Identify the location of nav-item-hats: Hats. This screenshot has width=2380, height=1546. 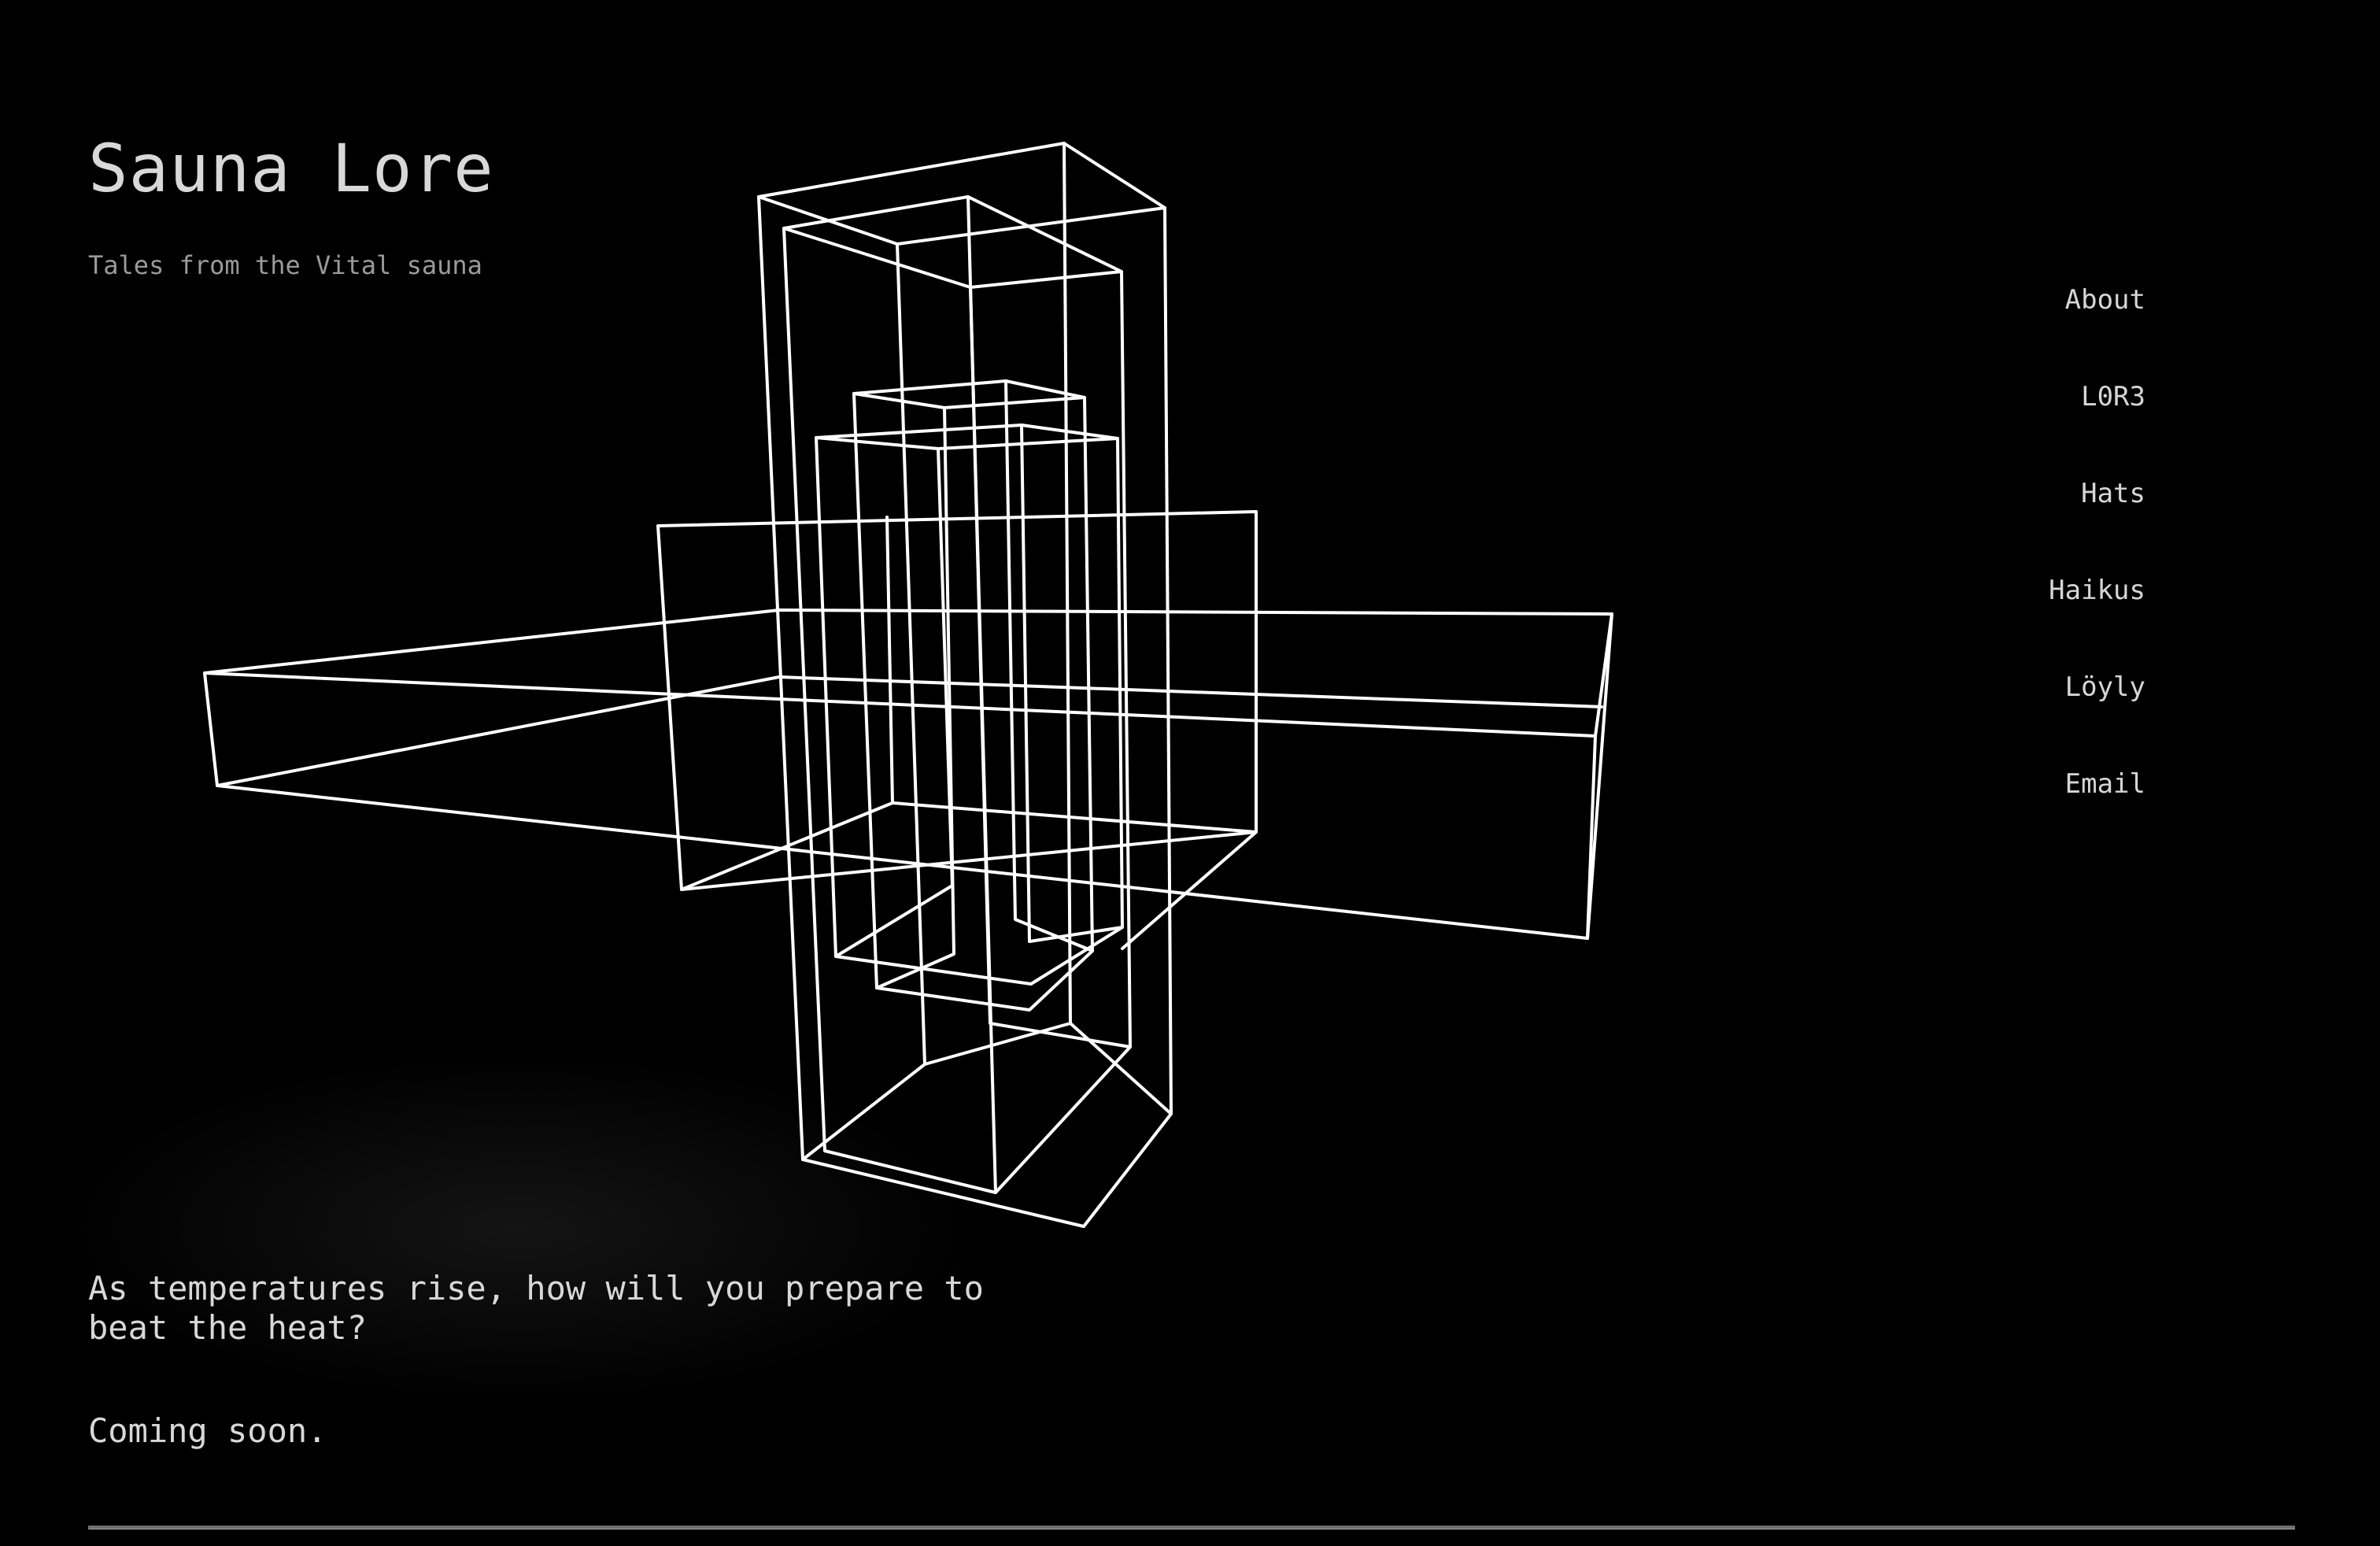
(2113, 525).